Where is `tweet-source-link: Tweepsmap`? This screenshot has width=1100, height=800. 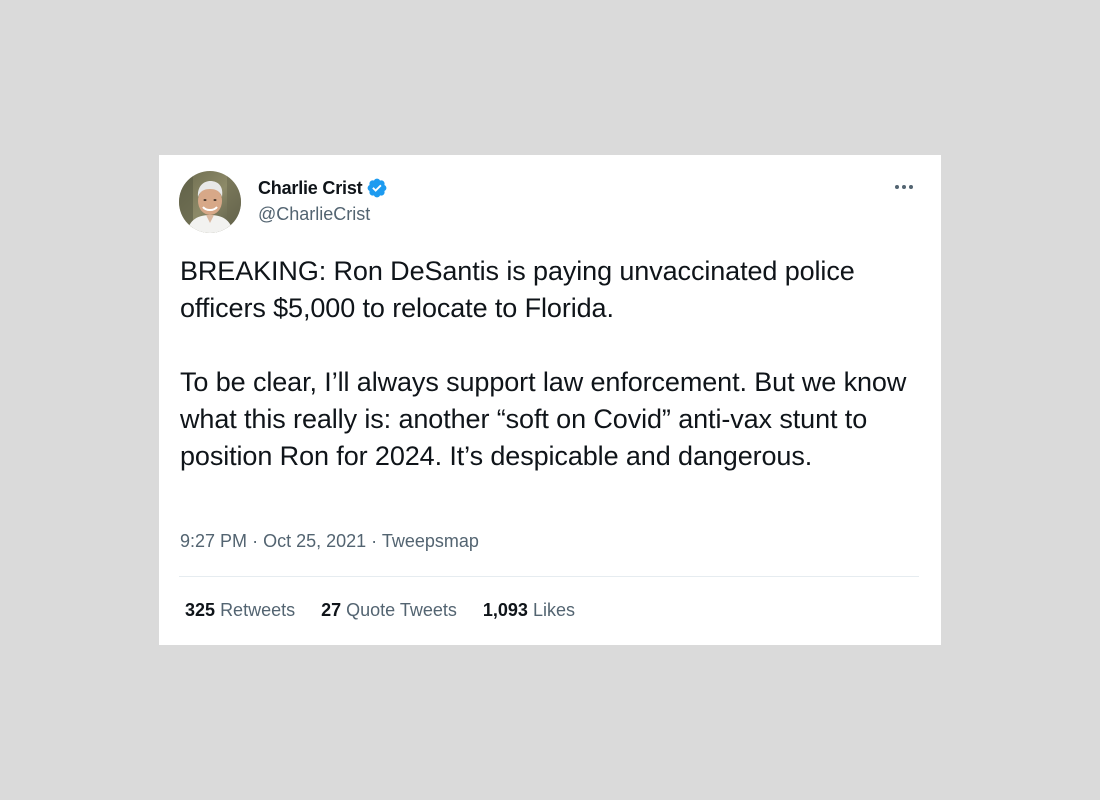
tweet-source-link: Tweepsmap is located at coordinates (430, 541).